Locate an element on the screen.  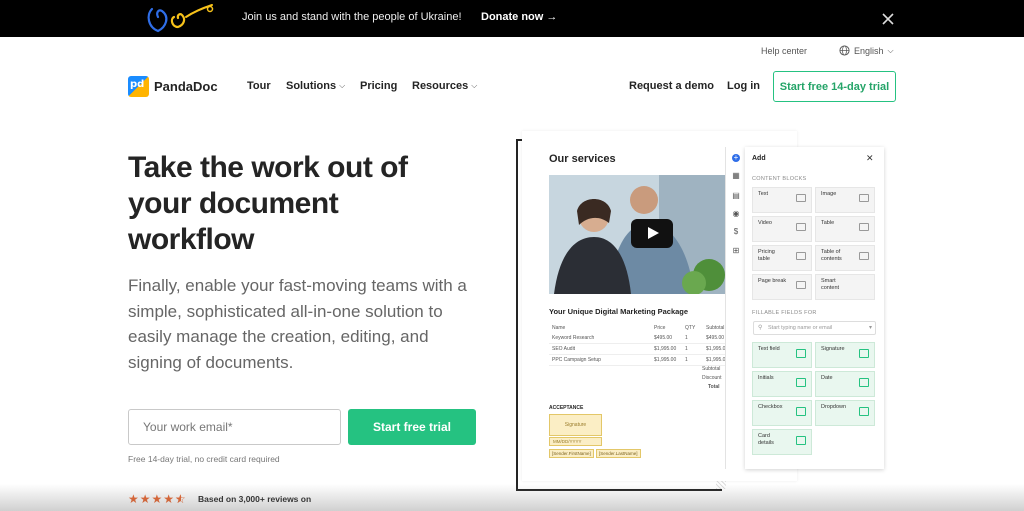
donate-link: Donate now → is located at coordinates (519, 17).